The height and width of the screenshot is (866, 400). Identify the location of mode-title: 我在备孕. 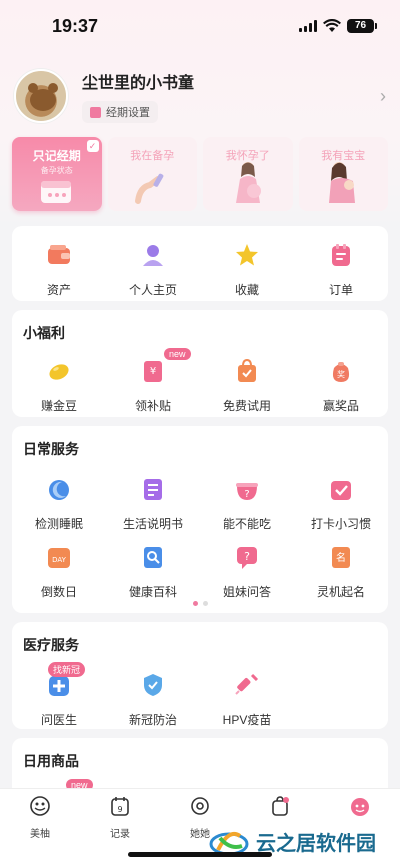
(152, 156).